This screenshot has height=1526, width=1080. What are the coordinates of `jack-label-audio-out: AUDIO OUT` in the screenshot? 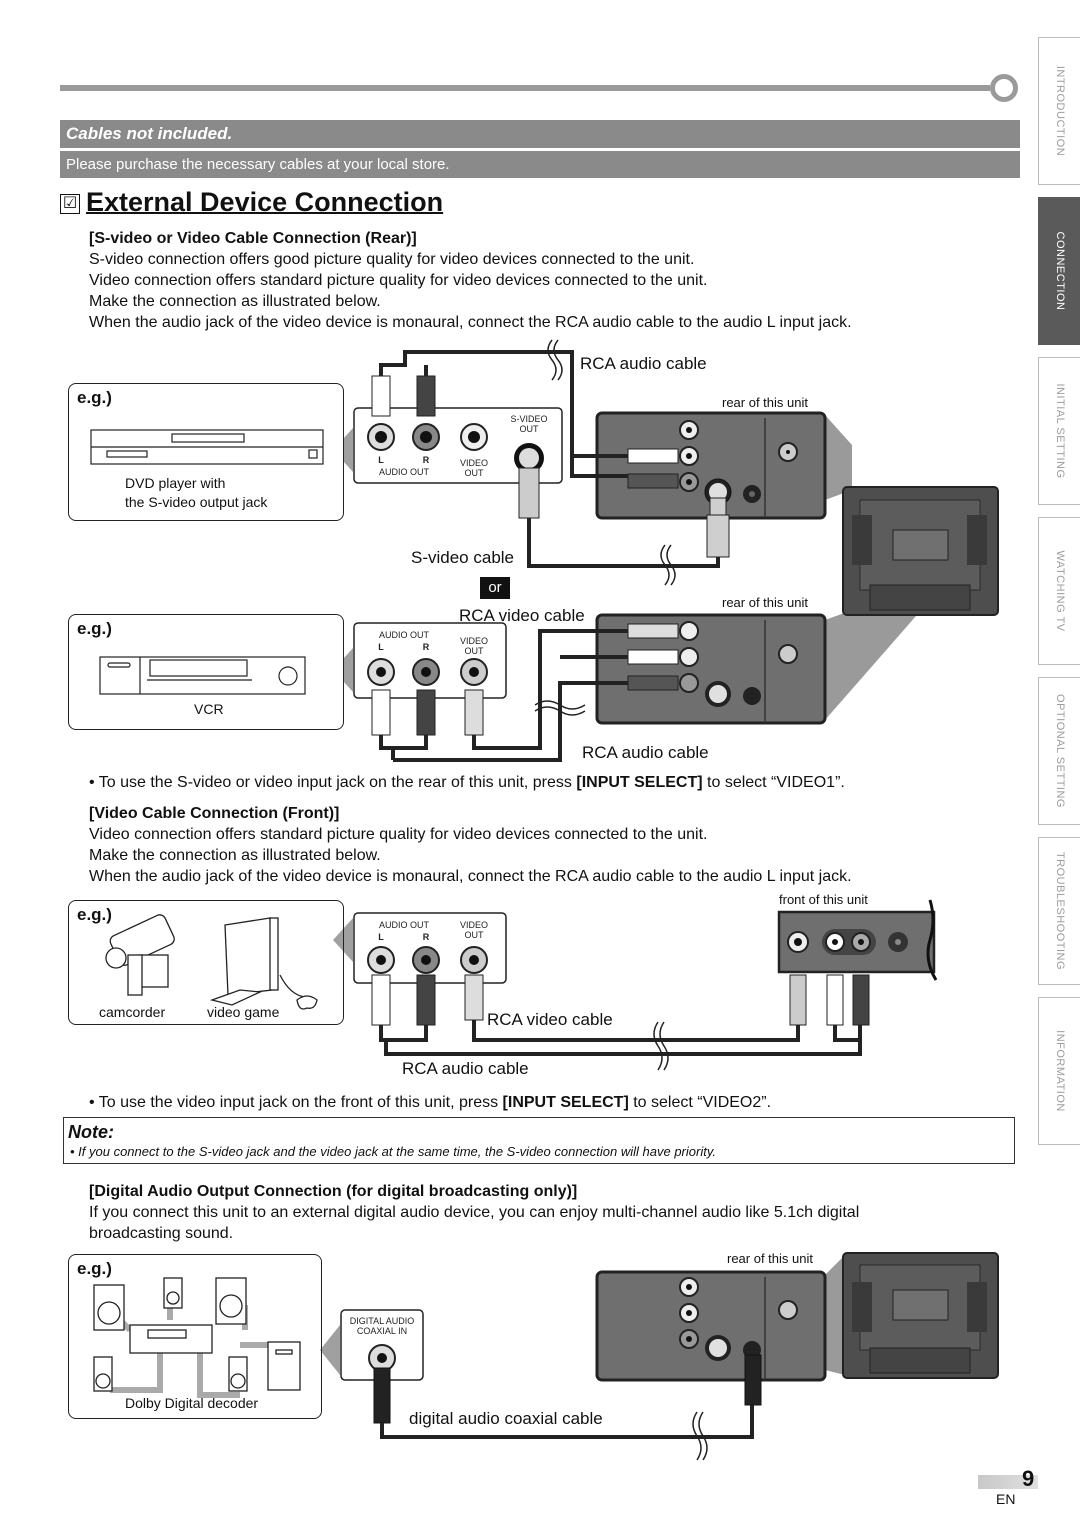 It's located at (403, 472).